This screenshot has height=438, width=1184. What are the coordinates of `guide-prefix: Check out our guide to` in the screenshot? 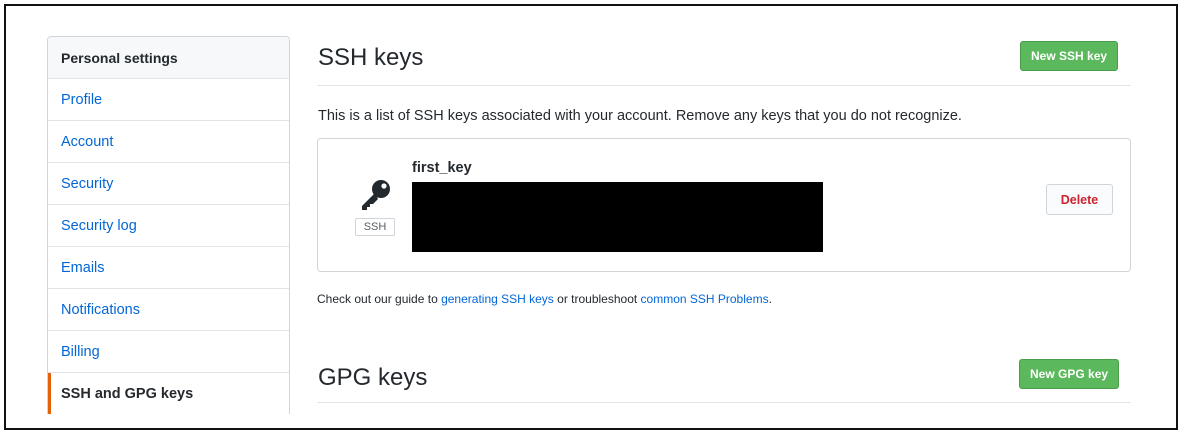 It's located at (379, 299).